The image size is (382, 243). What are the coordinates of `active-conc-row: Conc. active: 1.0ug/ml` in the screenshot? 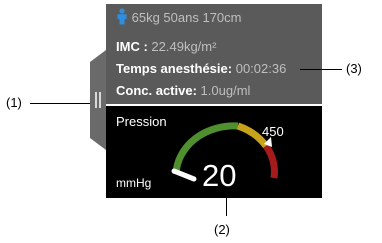 It's located at (183, 90).